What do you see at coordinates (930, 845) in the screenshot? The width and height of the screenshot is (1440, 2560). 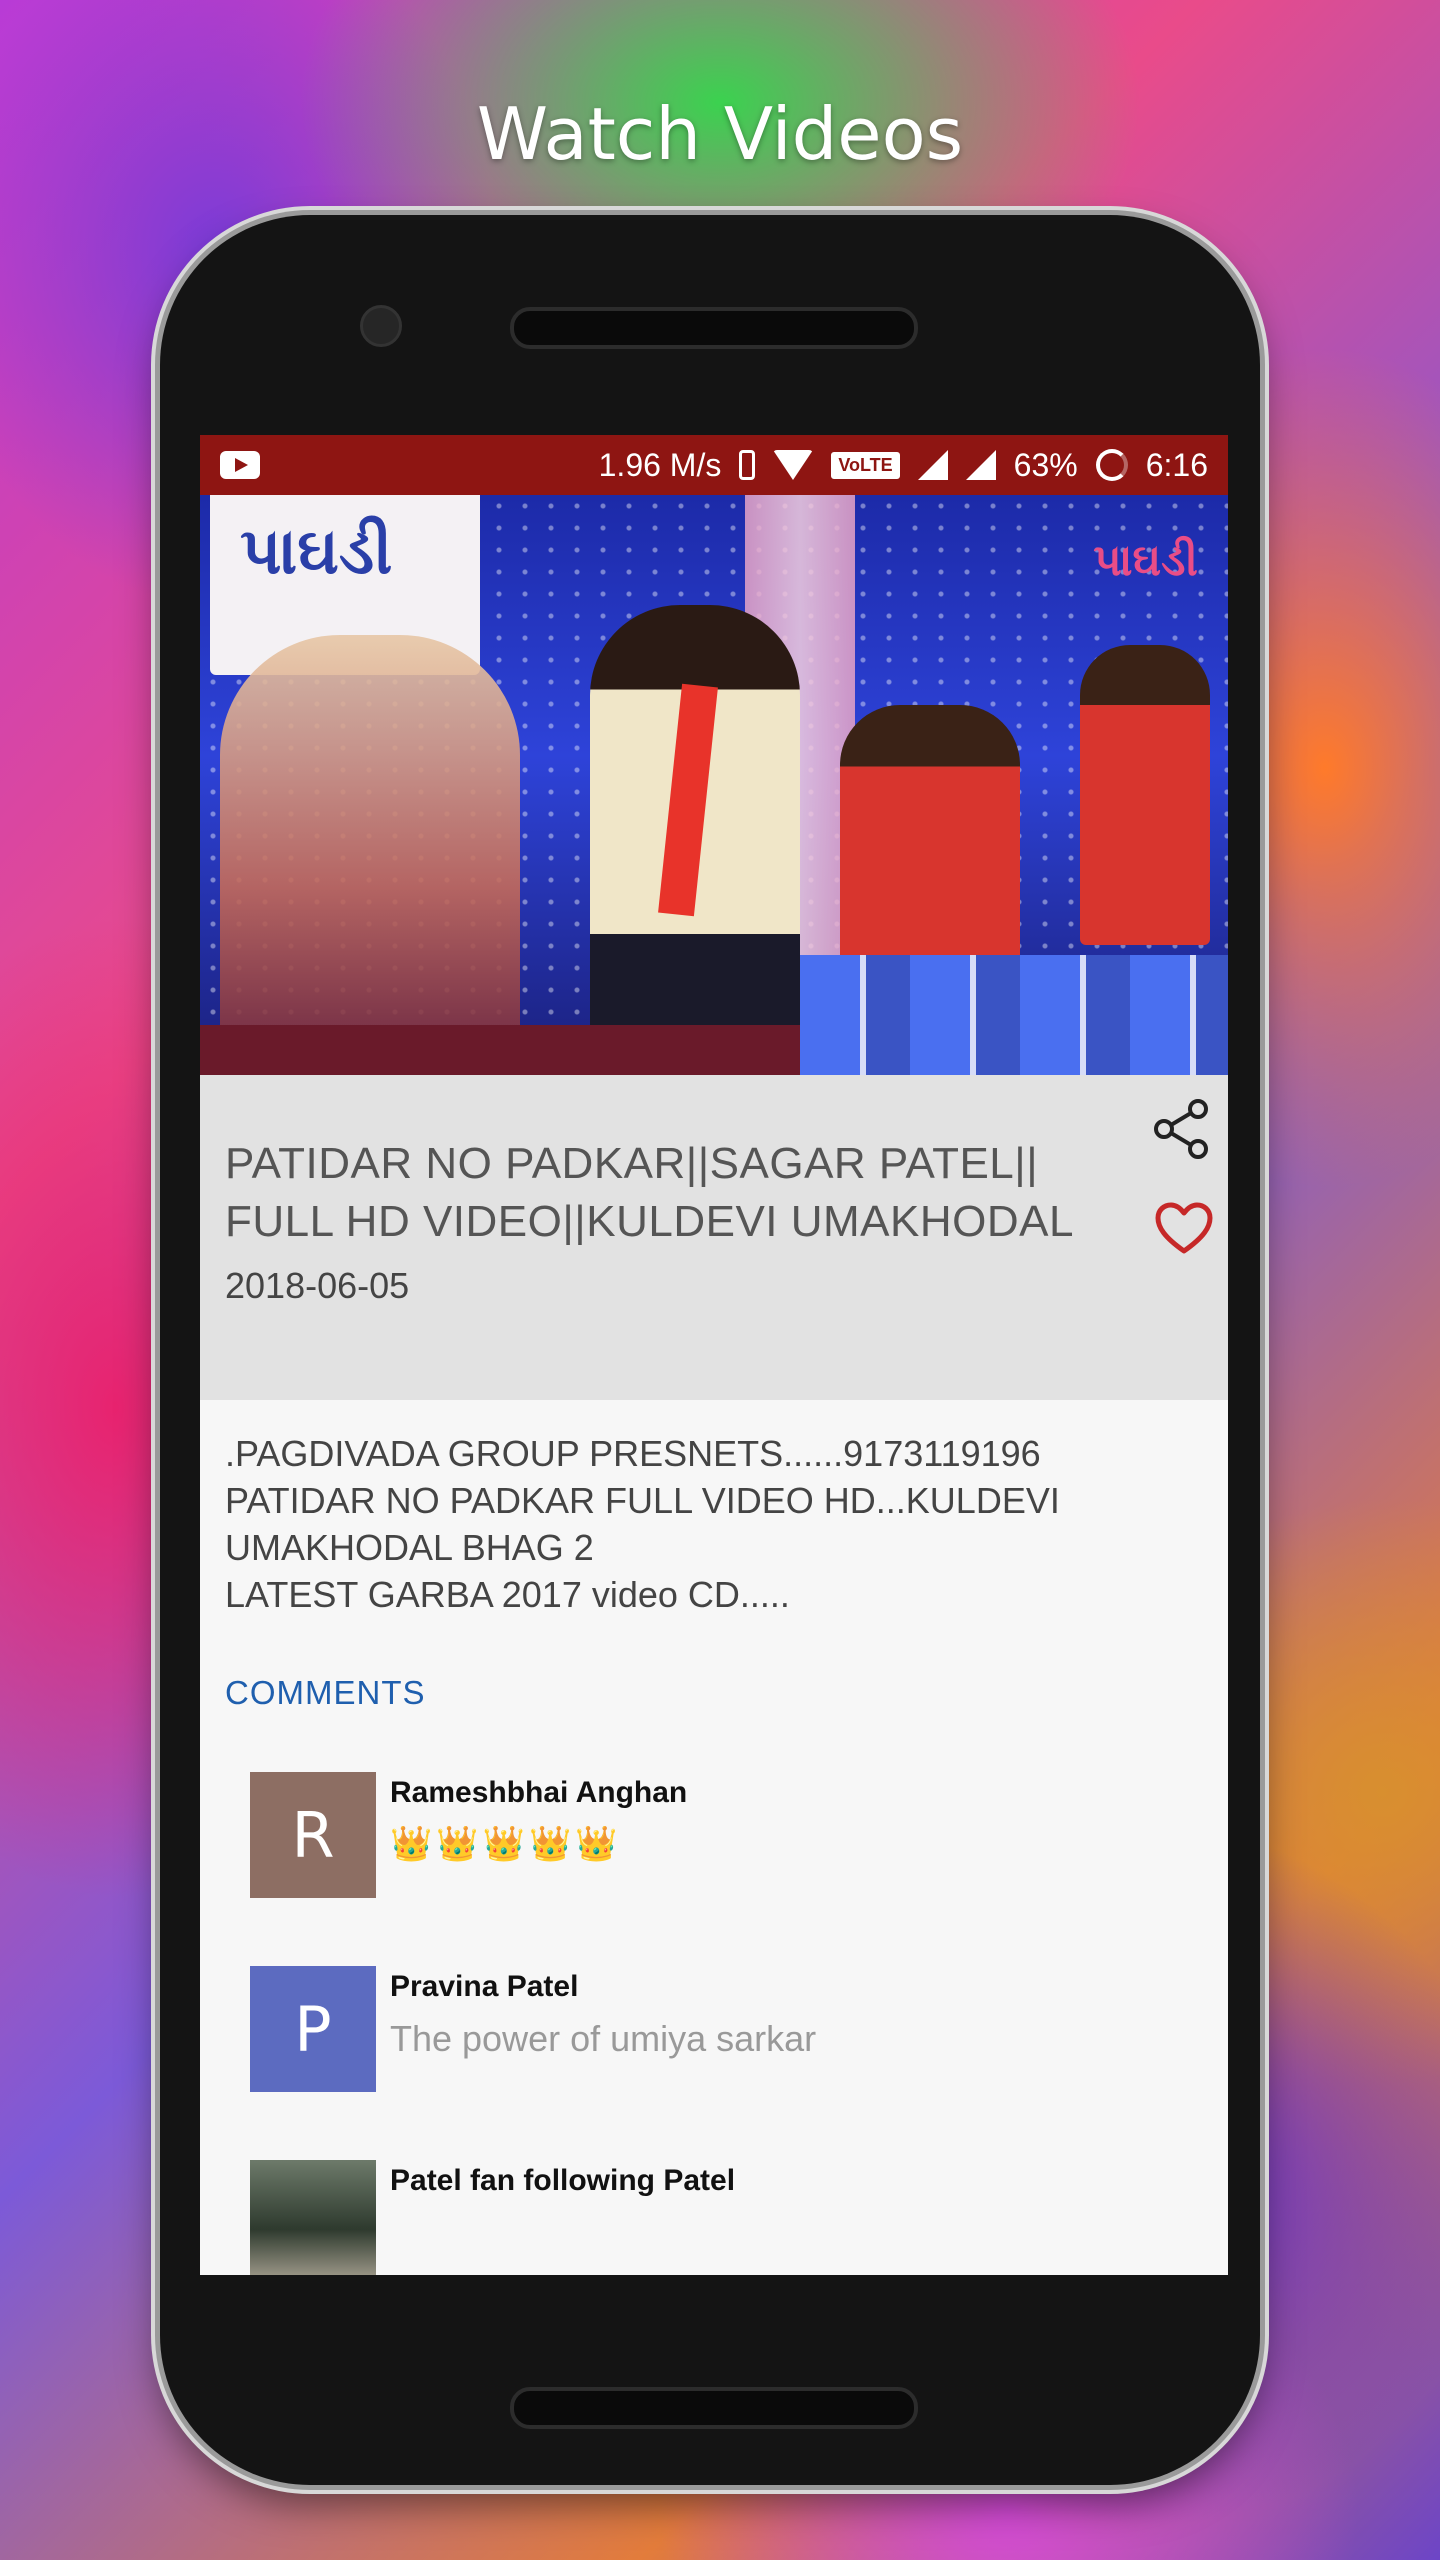 I see `musician-figure` at bounding box center [930, 845].